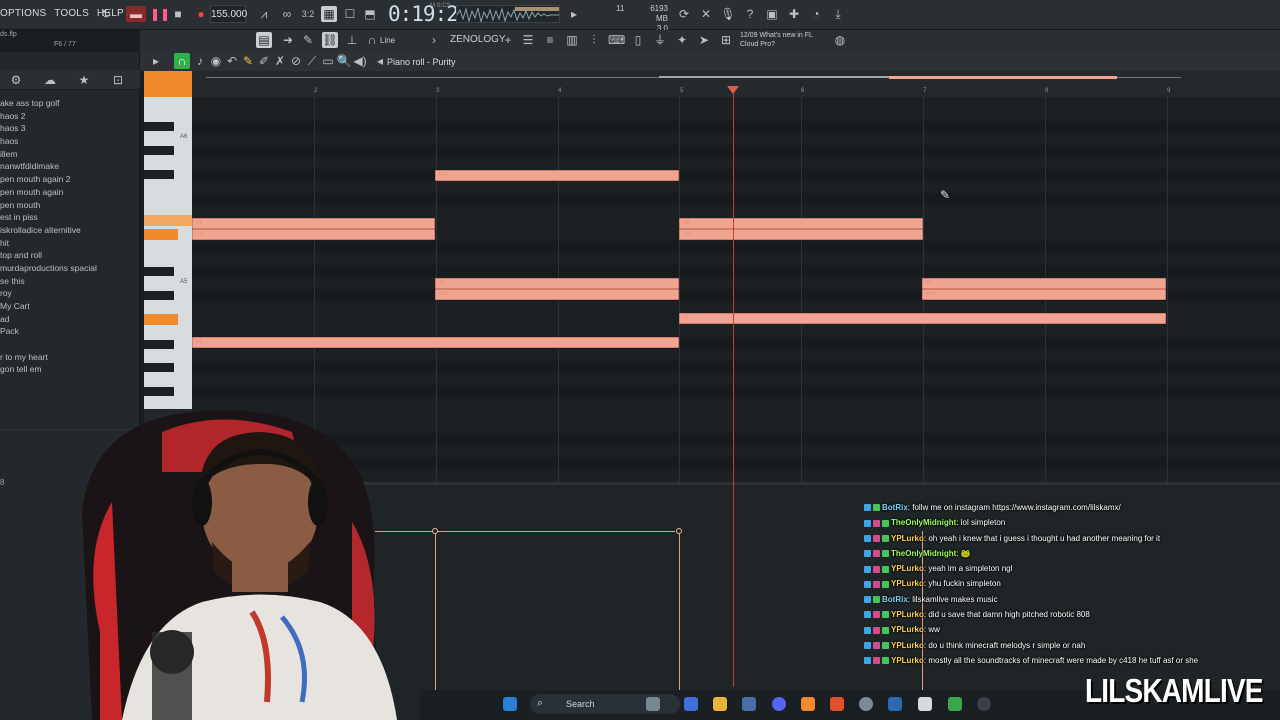  What do you see at coordinates (749, 704) in the screenshot?
I see `store-icon` at bounding box center [749, 704].